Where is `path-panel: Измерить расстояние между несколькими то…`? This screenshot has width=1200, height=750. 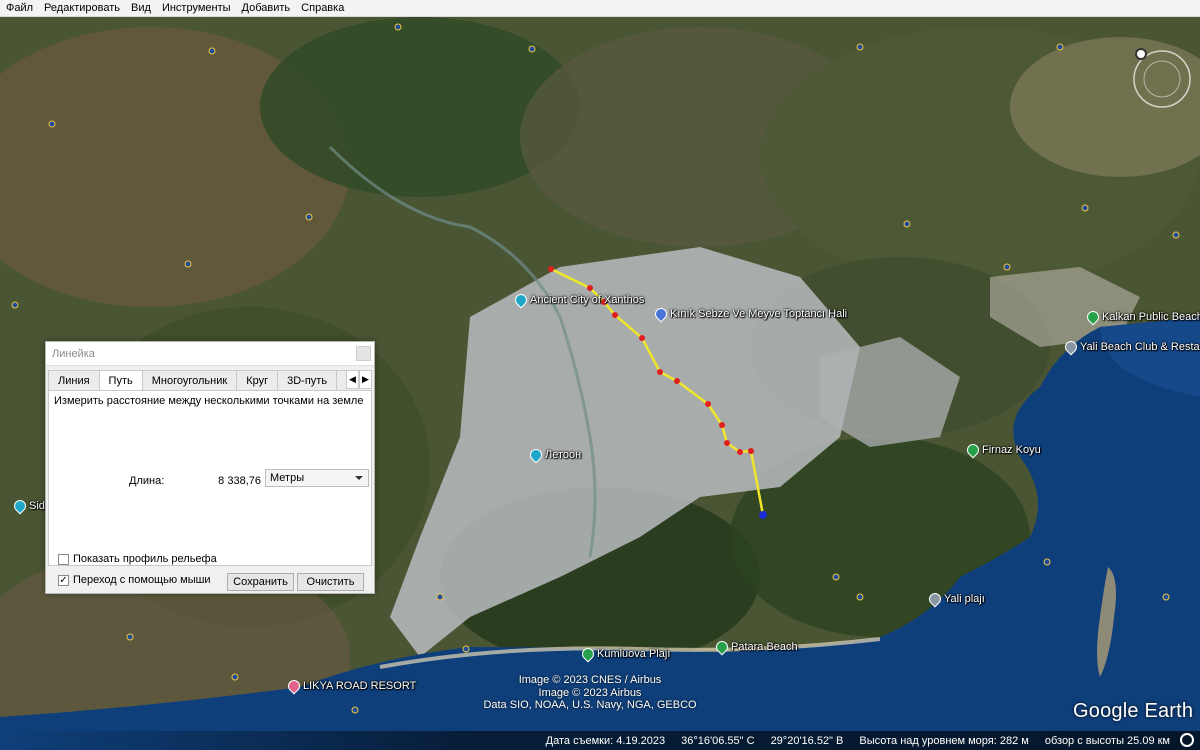
path-panel: Измерить расстояние между несколькими то… is located at coordinates (210, 478).